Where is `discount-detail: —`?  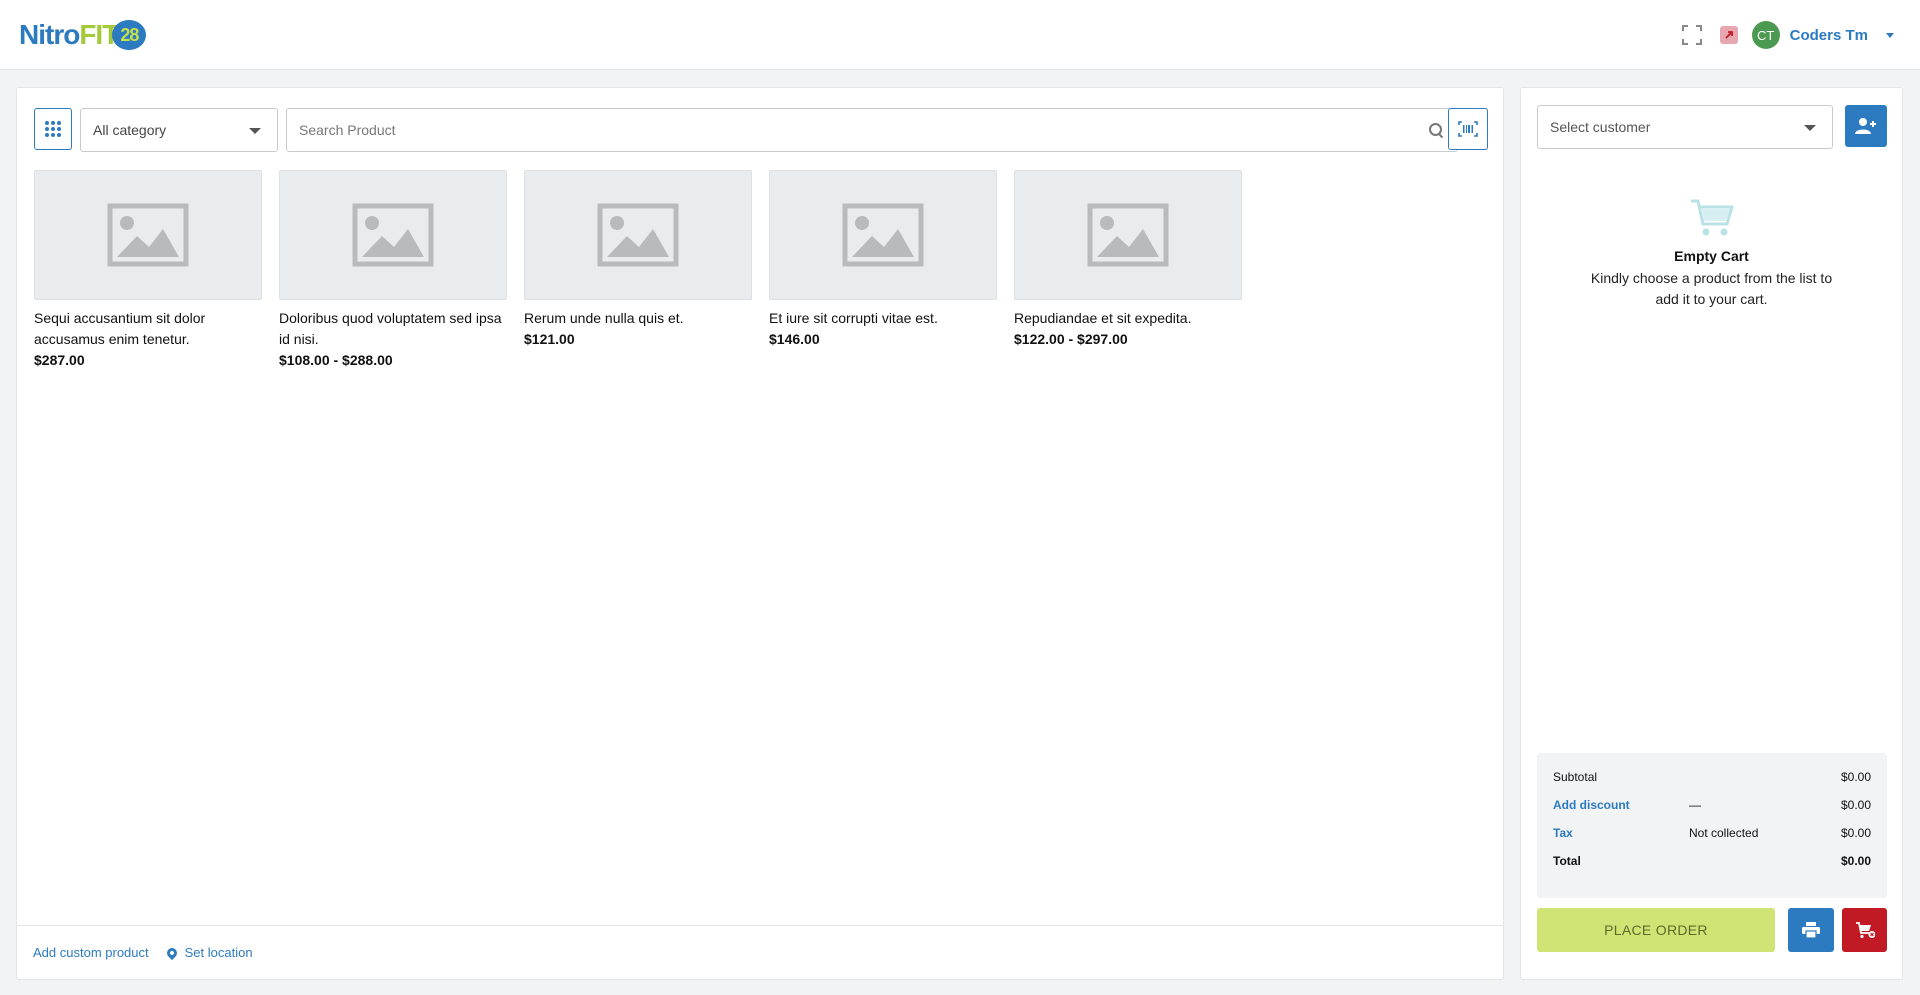
discount-detail: — is located at coordinates (1695, 805).